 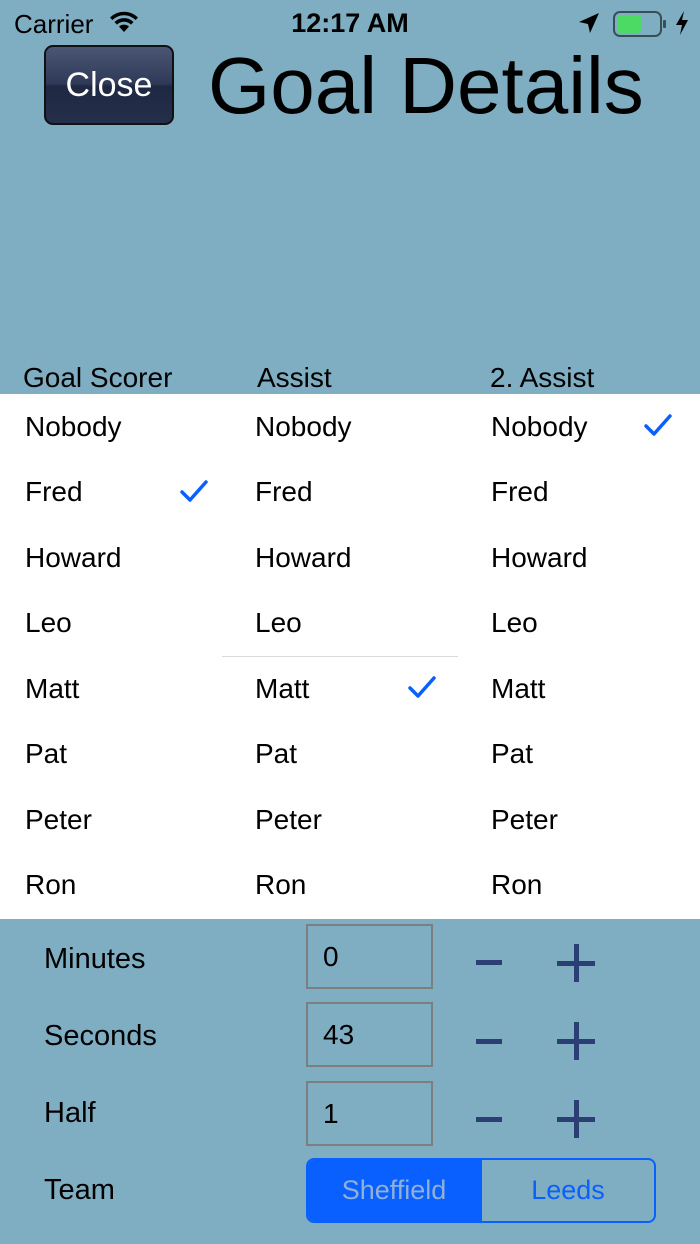 I want to click on second-assist-column: Nobody Fred Howard Leo Matt Pat Peter Ron, so click(x=586, y=656).